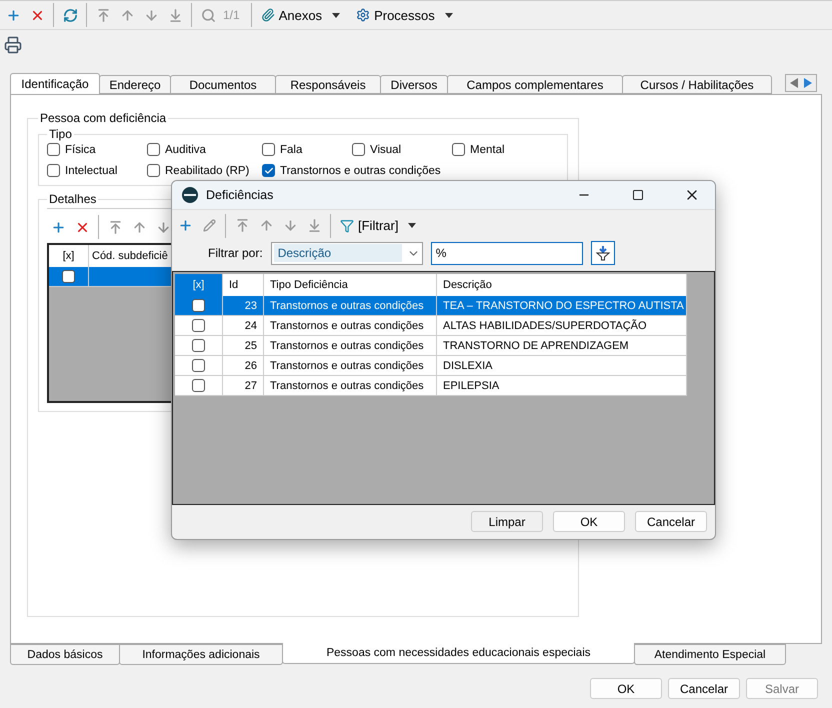  Describe the element at coordinates (243, 325) in the screenshot. I see `table-cell: 24` at that location.